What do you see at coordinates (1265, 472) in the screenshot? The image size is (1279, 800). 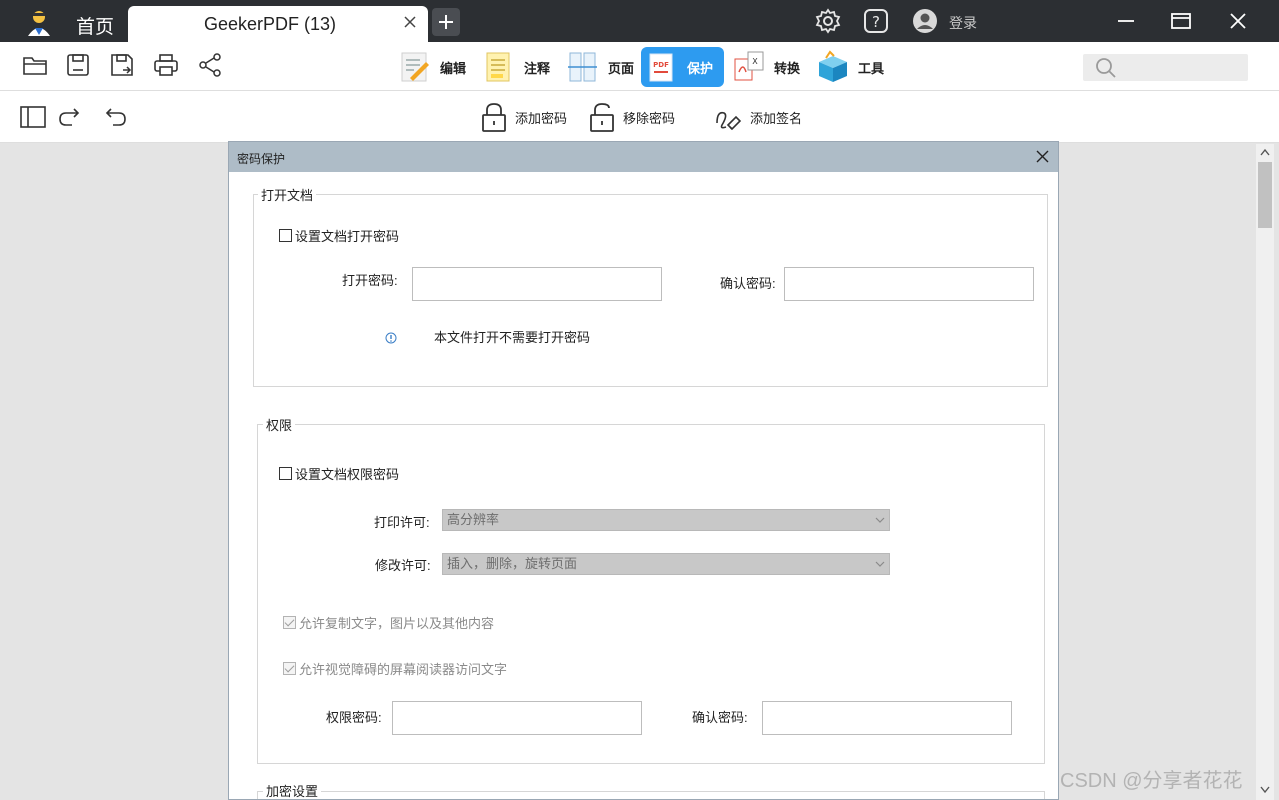 I see `vertical-scrollbar` at bounding box center [1265, 472].